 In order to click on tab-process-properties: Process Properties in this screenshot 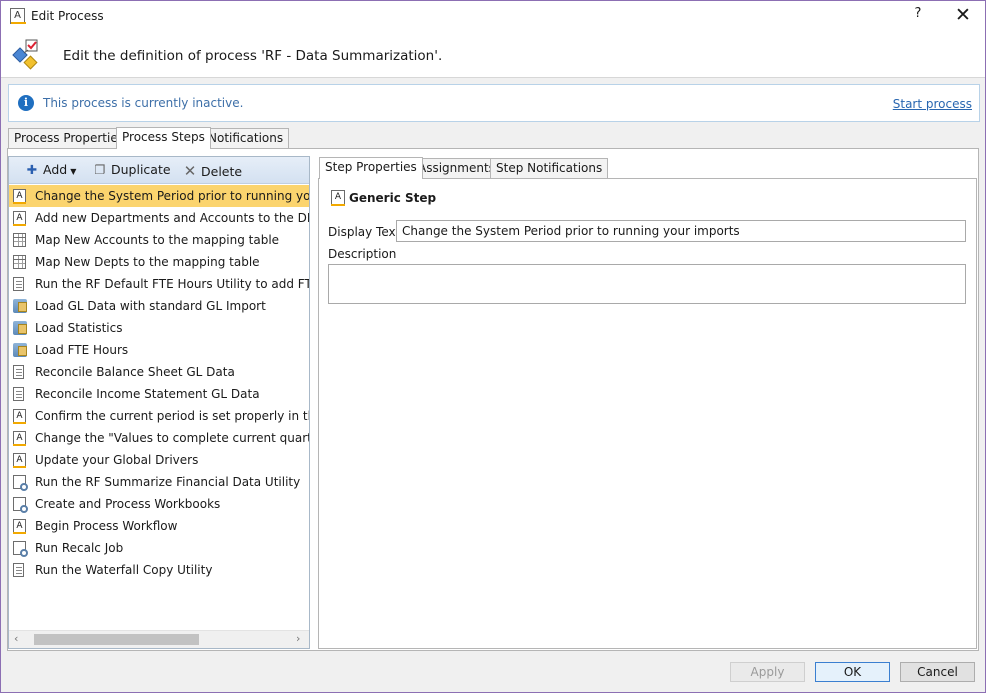, I will do `click(69, 138)`.